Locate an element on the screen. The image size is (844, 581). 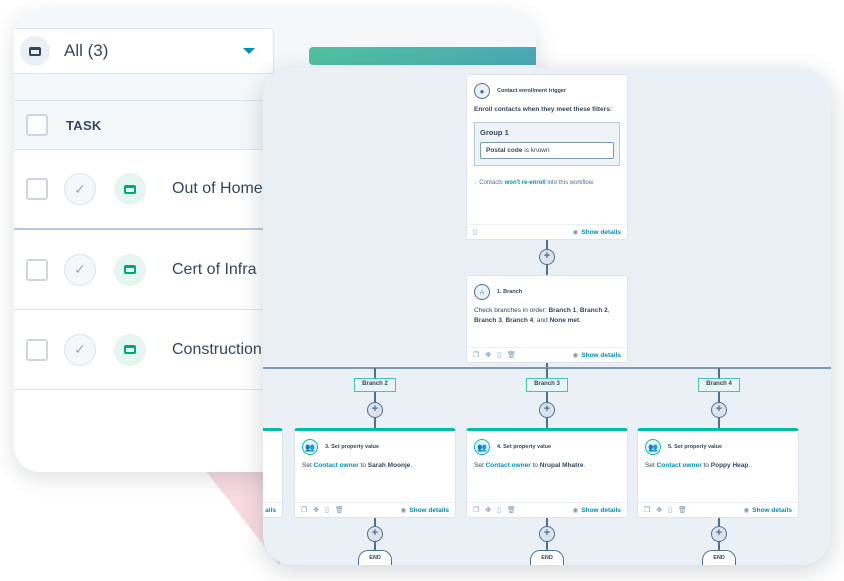
reenroll-suffix: into this workflow. is located at coordinates (571, 183).